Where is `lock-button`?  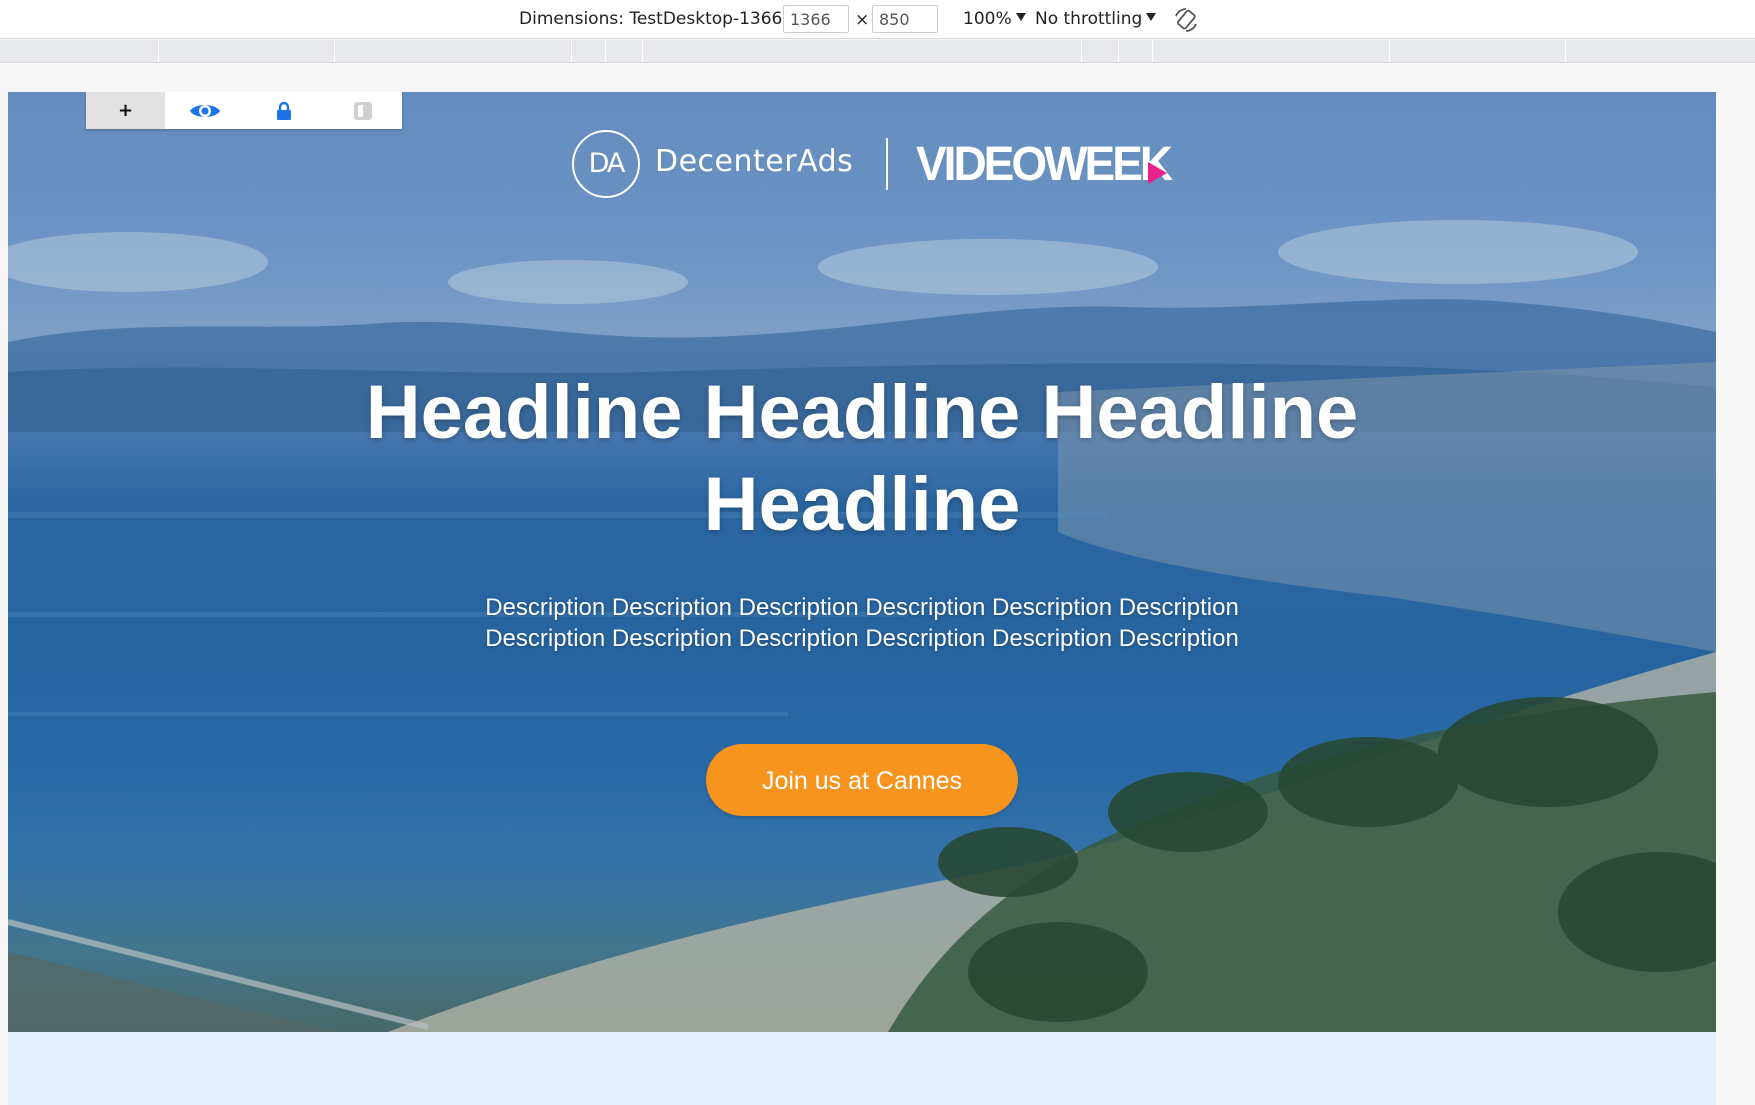
lock-button is located at coordinates (283, 110).